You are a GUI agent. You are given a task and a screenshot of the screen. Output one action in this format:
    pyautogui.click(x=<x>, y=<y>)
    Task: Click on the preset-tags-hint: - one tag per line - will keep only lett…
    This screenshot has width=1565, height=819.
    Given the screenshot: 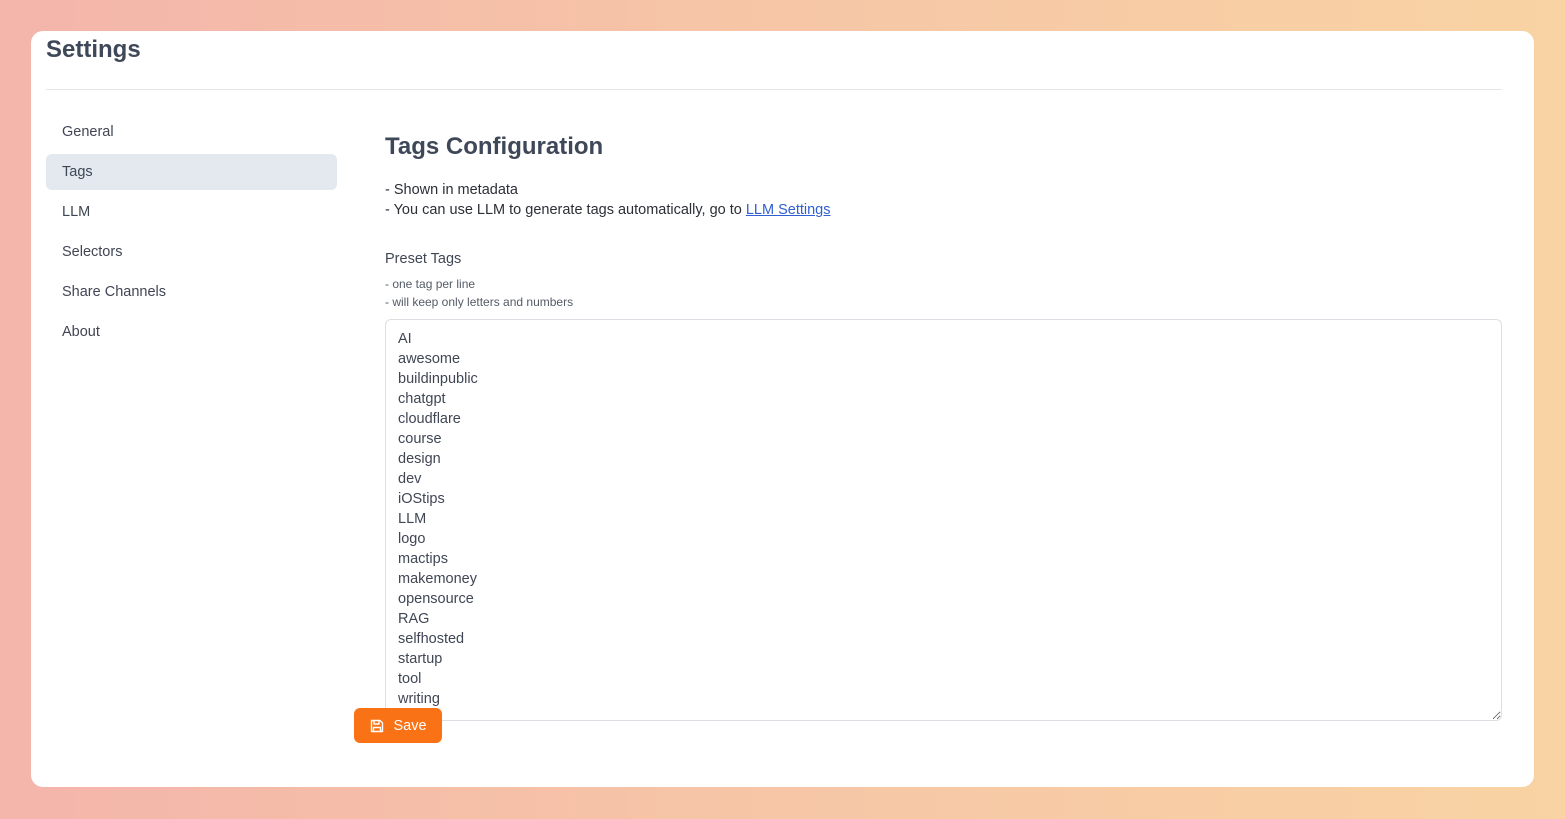 What is the action you would take?
    pyautogui.click(x=943, y=293)
    